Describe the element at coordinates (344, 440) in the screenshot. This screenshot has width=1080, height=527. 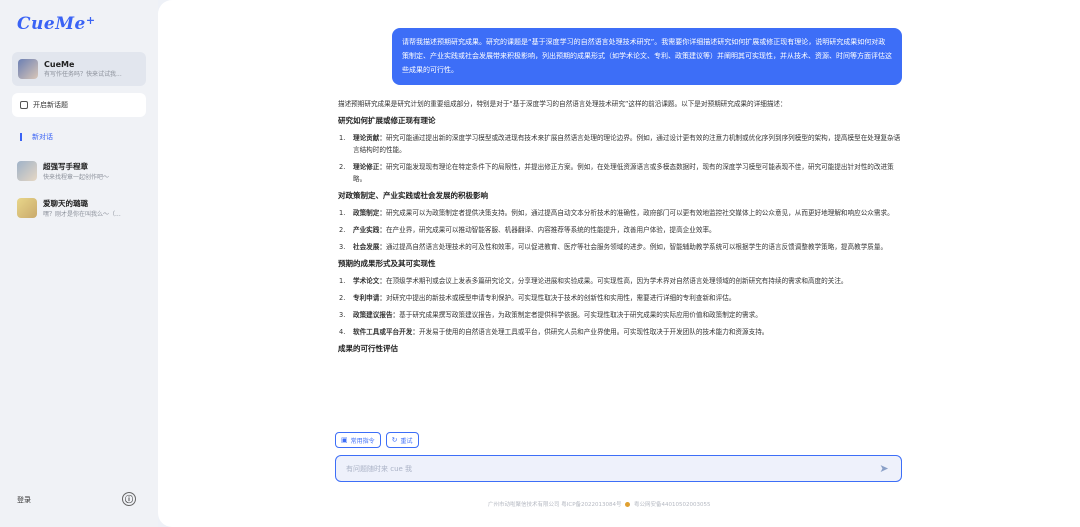
I see `commands-icon: ▣` at that location.